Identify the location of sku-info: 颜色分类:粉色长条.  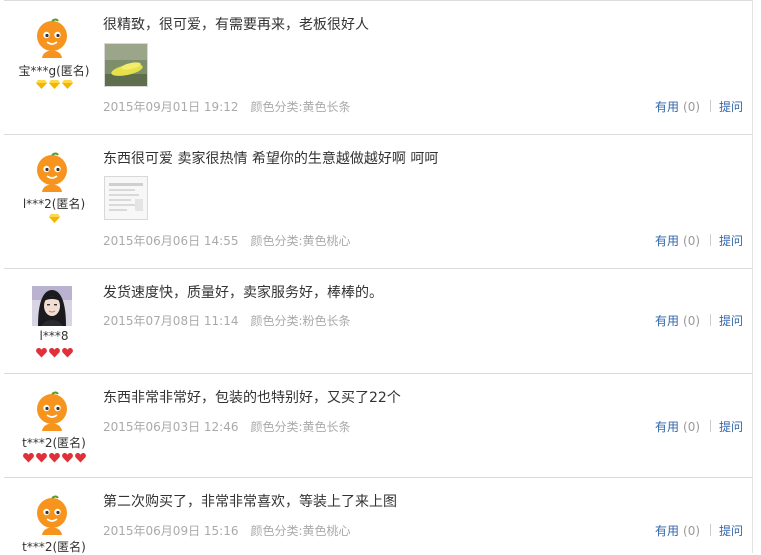
(300, 321).